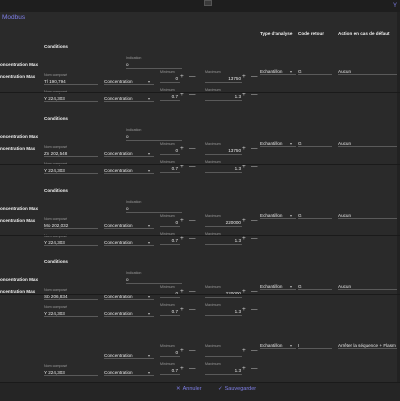  I want to click on cancel-label: Annuler, so click(192, 389).